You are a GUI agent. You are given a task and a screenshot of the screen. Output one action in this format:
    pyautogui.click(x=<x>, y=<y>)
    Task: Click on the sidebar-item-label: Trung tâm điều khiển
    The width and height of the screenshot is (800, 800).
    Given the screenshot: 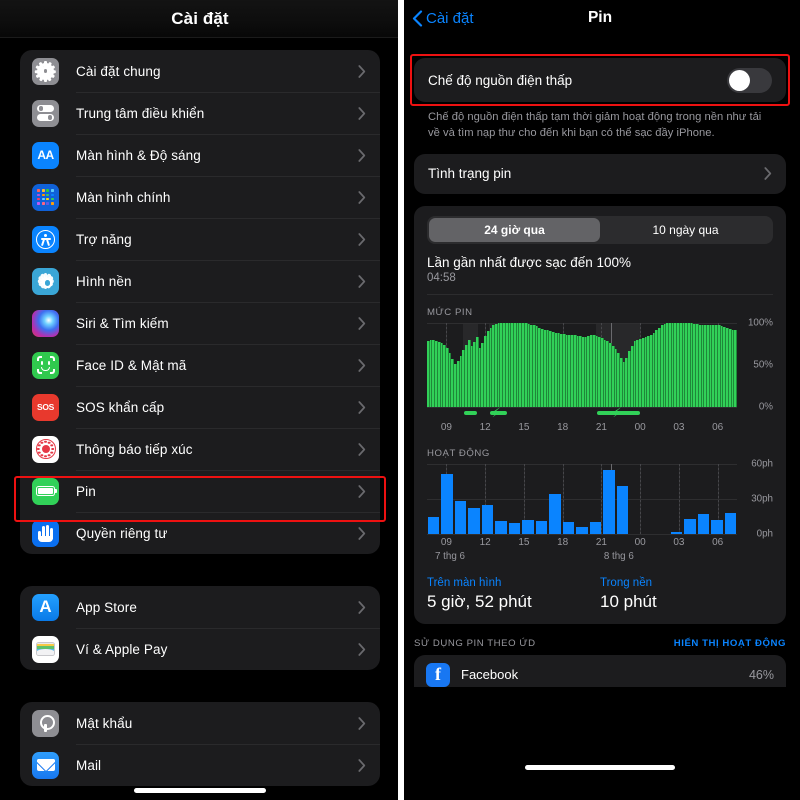 What is the action you would take?
    pyautogui.click(x=140, y=113)
    